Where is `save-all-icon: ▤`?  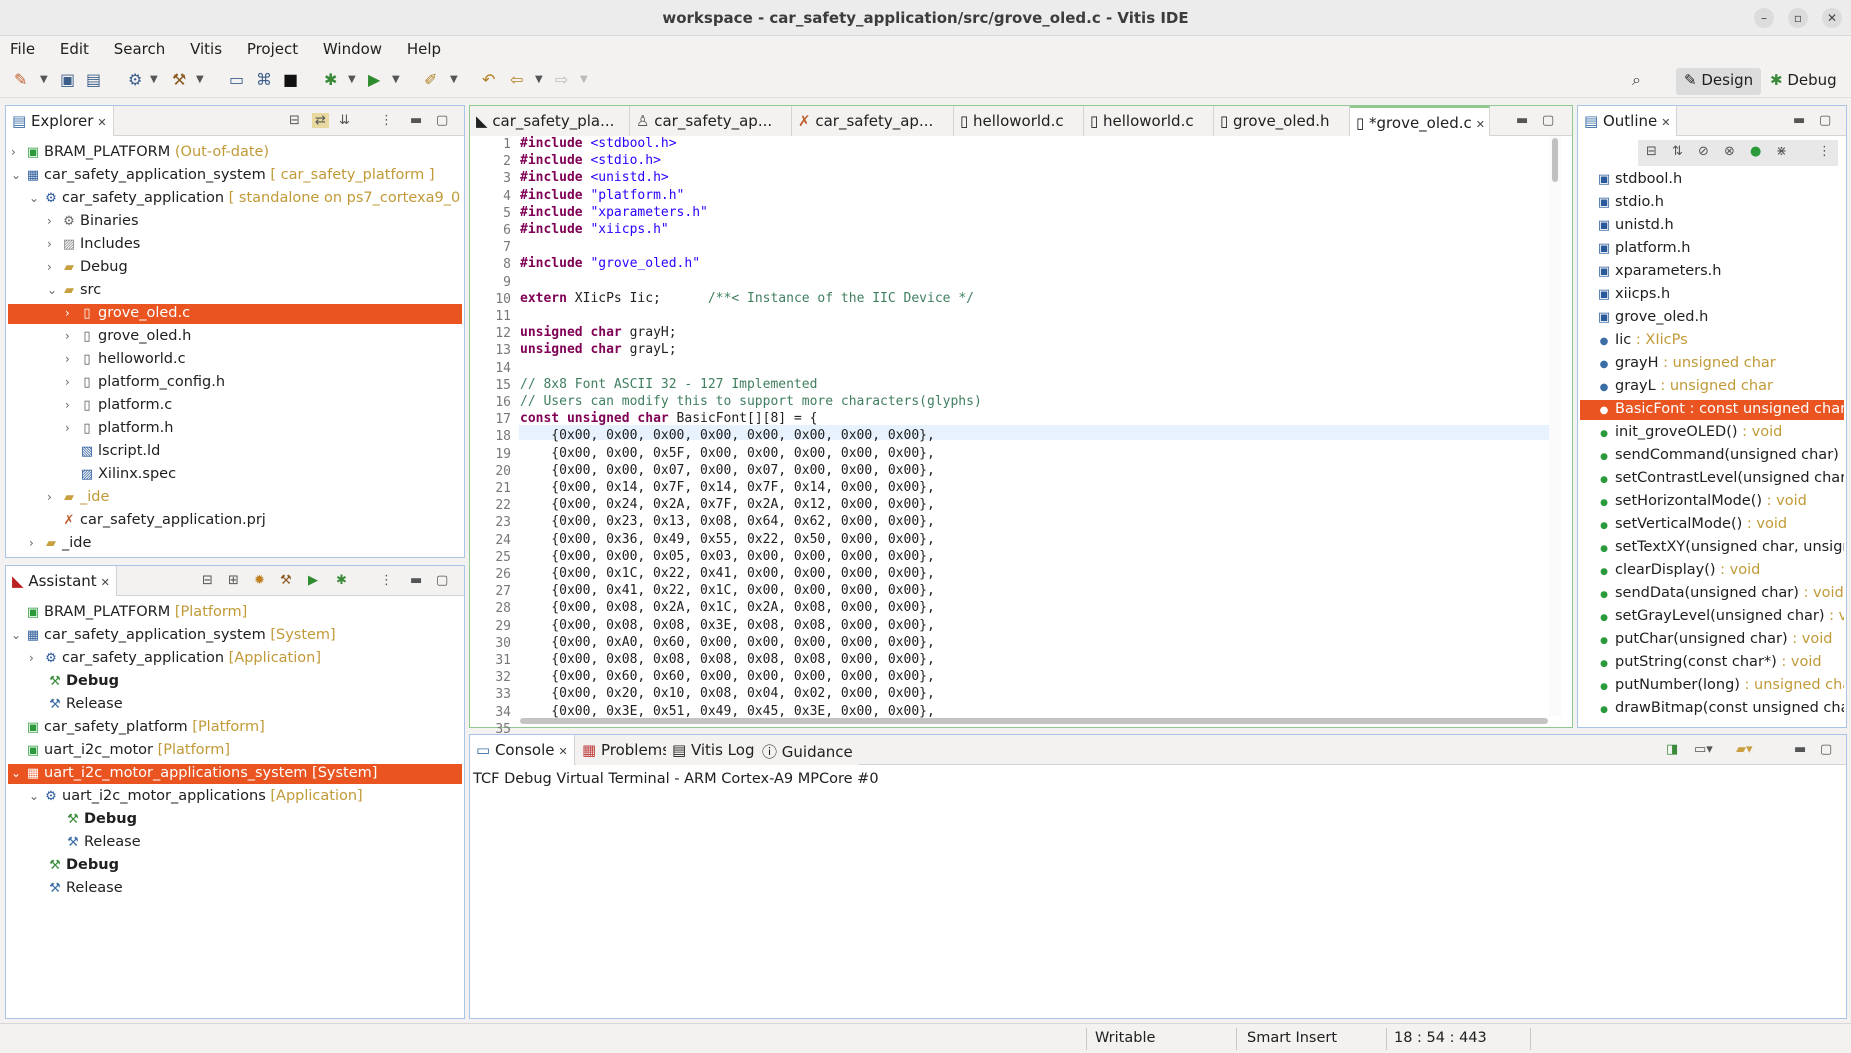 save-all-icon: ▤ is located at coordinates (93, 80).